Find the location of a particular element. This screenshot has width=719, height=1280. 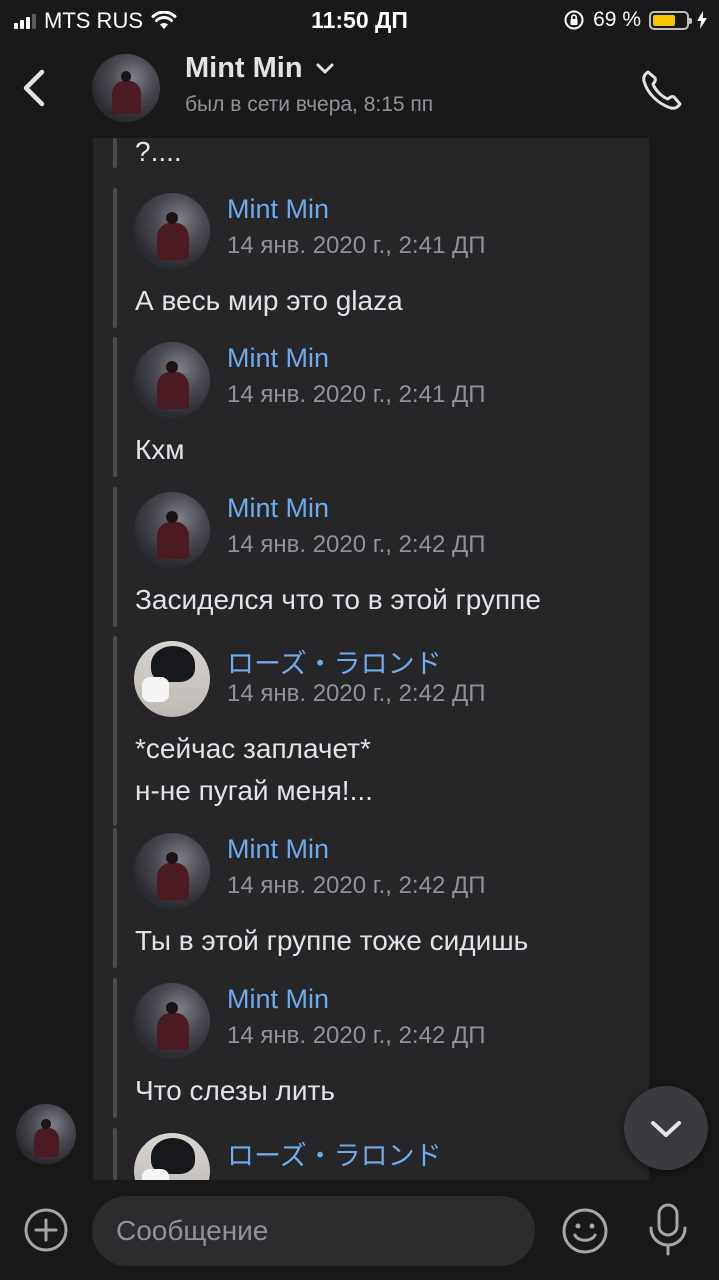

message-line: Кхм is located at coordinates (160, 449).